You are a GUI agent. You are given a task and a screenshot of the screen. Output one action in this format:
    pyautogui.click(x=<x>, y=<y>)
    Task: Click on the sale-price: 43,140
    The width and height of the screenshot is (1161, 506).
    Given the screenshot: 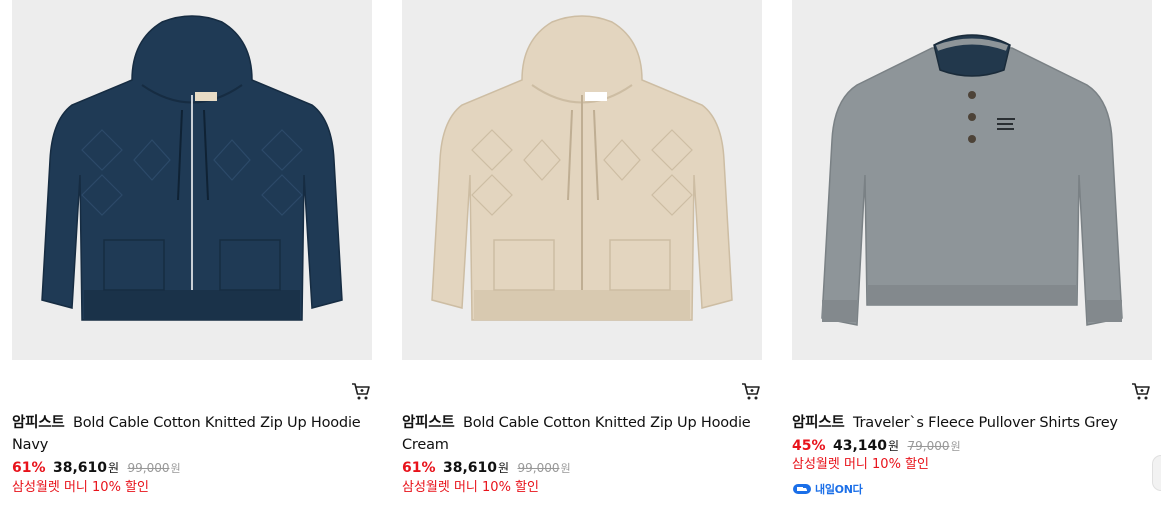 What is the action you would take?
    pyautogui.click(x=859, y=446)
    